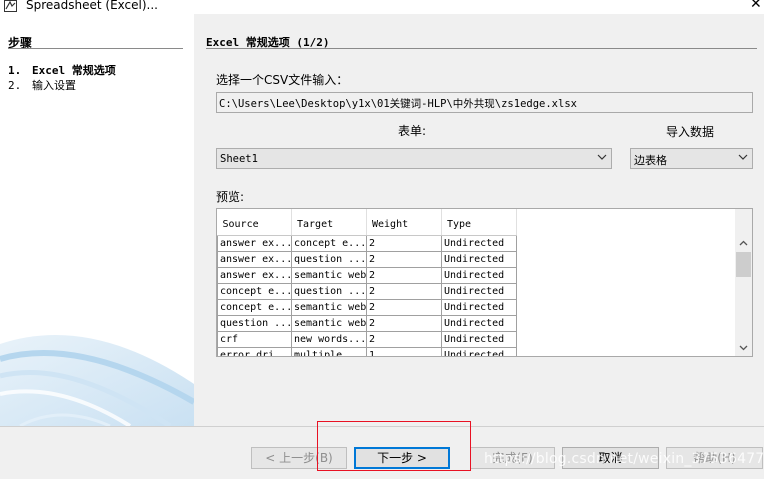 The width and height of the screenshot is (764, 479). I want to click on table-row: question ... semantic web 2 Undirected, so click(367, 323).